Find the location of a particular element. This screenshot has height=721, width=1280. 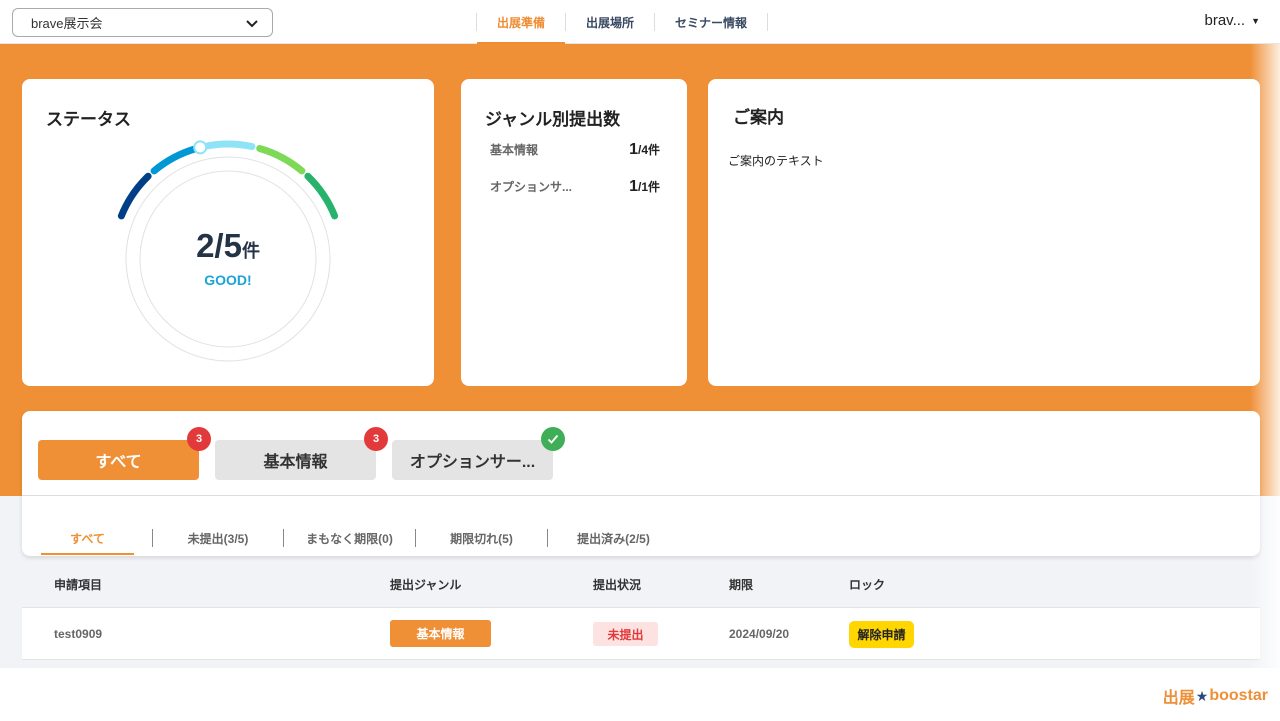

info-title: ご案内 is located at coordinates (758, 117).